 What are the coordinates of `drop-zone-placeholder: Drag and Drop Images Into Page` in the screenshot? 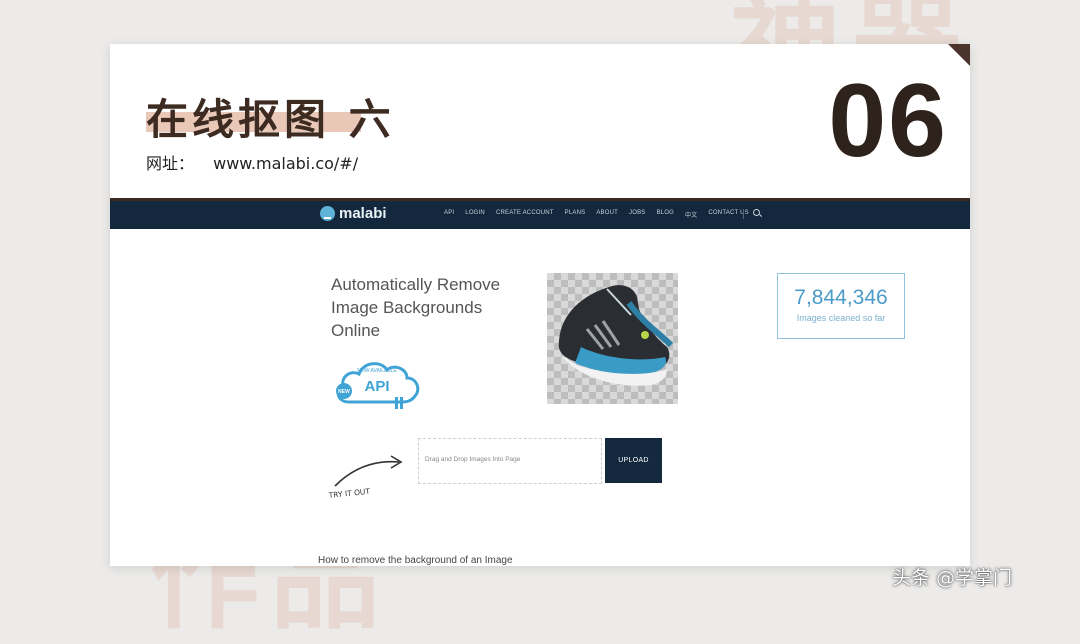 It's located at (473, 459).